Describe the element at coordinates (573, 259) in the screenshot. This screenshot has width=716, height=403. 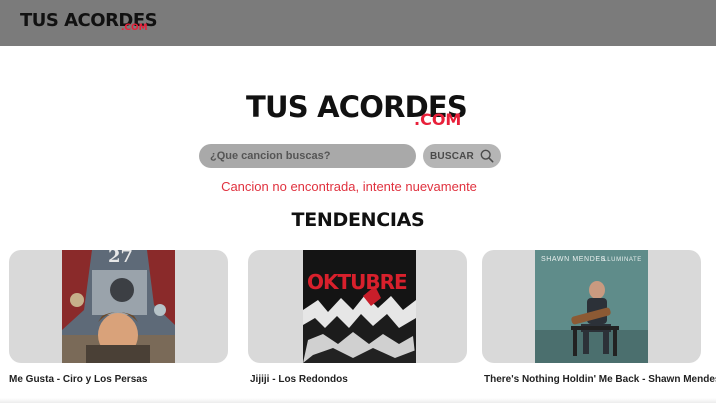
I see `cover-artist-text: SHAWN MENDES` at that location.